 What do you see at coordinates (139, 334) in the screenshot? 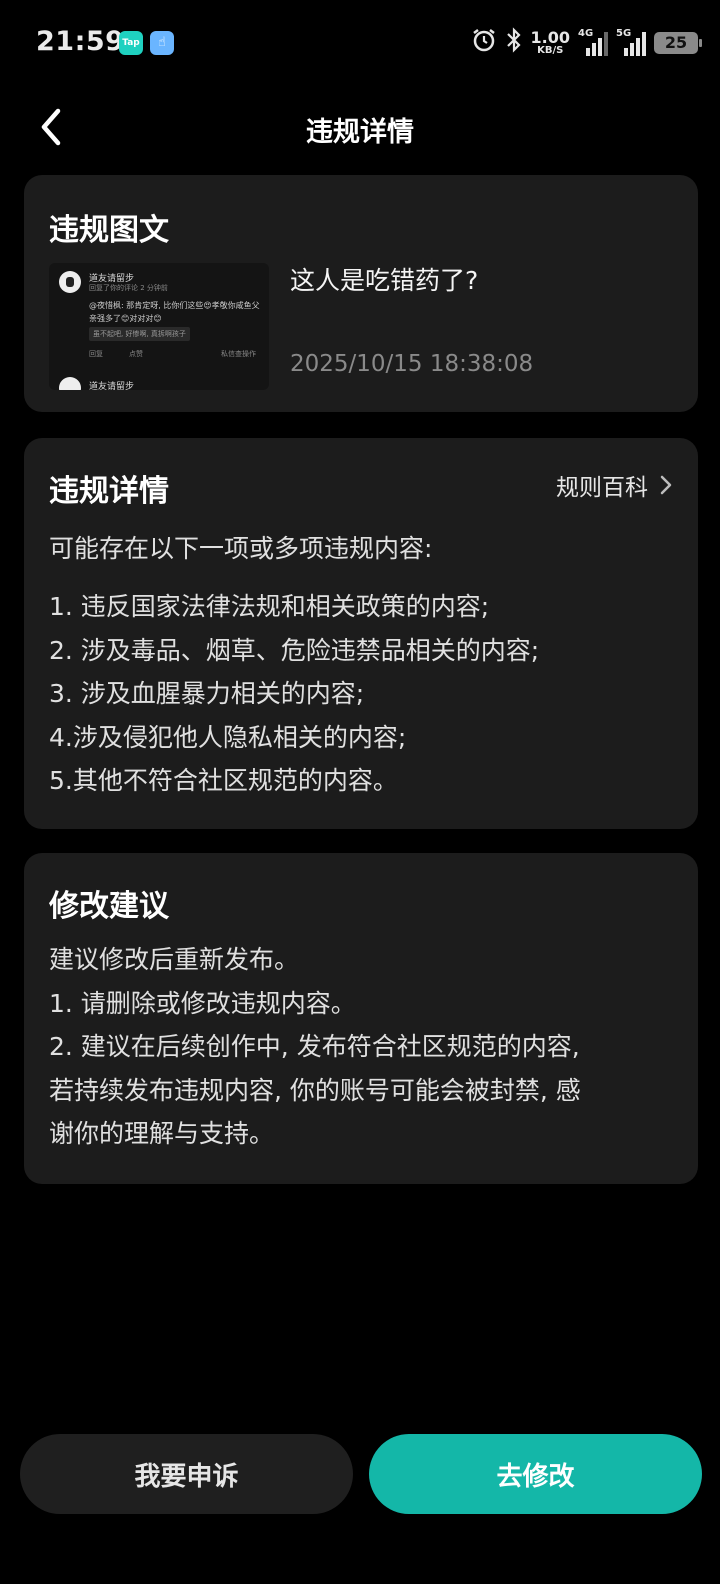
I see `thumbnail-quote: 虽不起吧, 好惨啊, 真拆啊孩子` at bounding box center [139, 334].